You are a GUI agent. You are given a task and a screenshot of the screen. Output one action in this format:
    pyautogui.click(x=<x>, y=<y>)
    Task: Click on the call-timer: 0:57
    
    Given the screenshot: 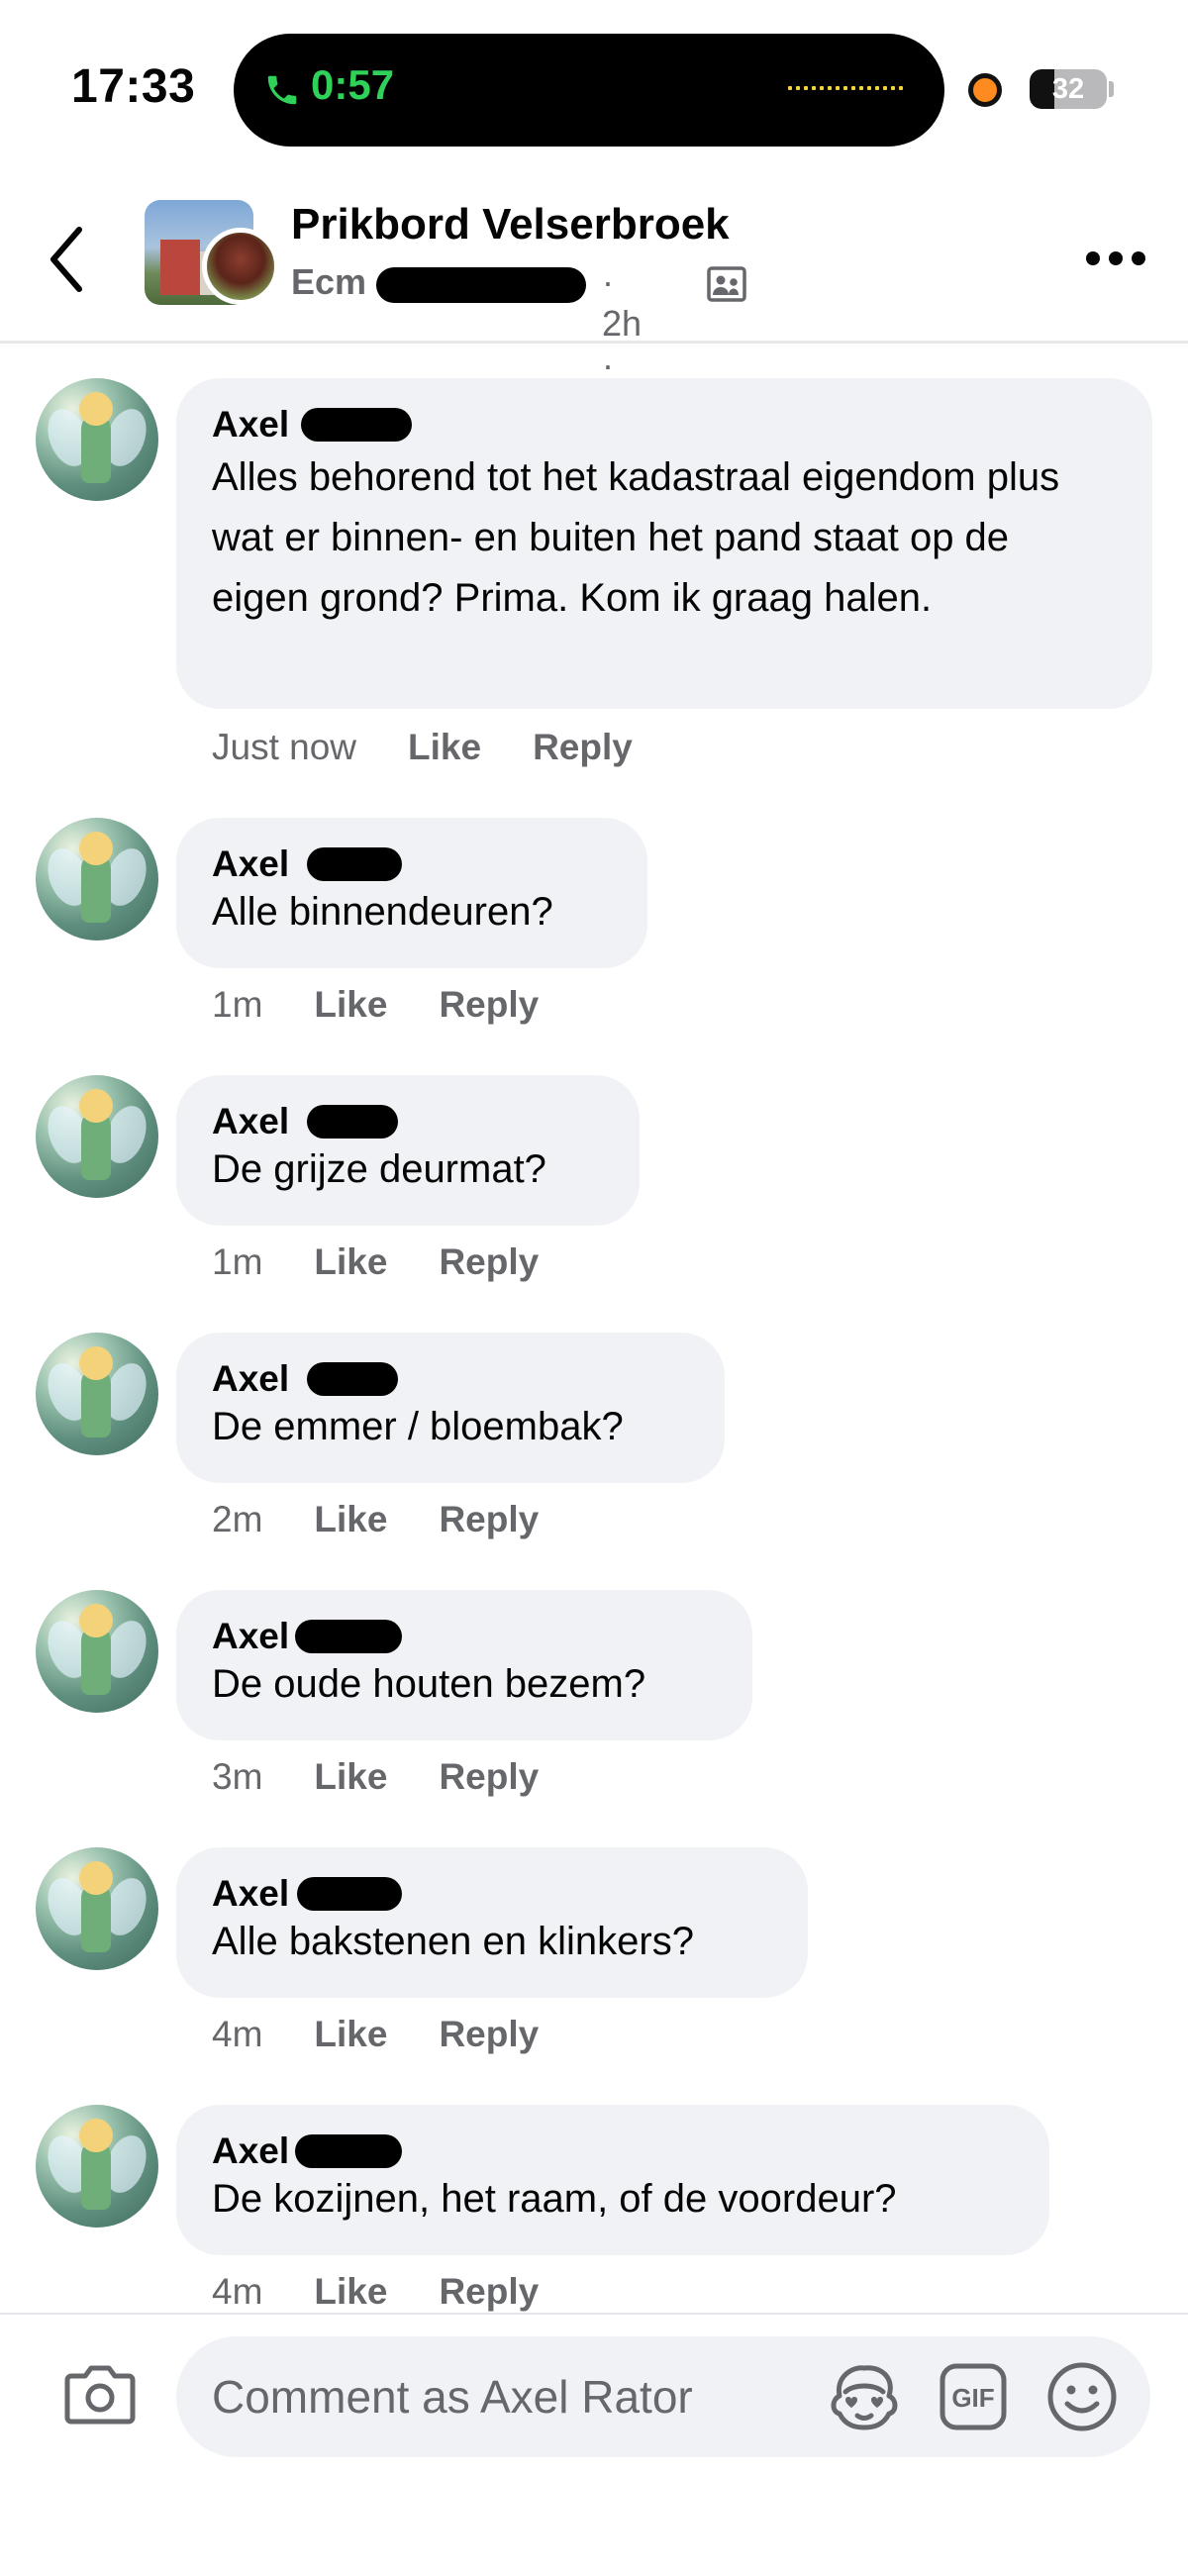 What is the action you would take?
    pyautogui.click(x=353, y=84)
    